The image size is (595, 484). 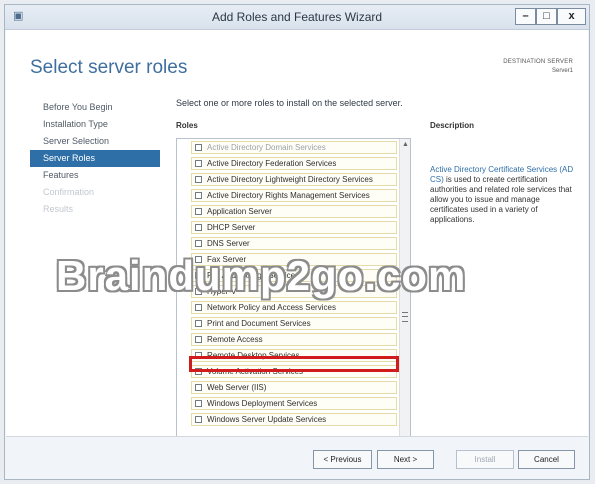 I want to click on destination-server-label: DESTINATION SERVER, so click(x=538, y=62).